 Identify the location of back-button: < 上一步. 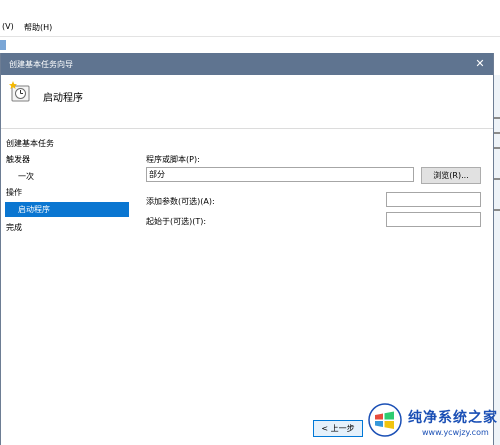
(338, 428).